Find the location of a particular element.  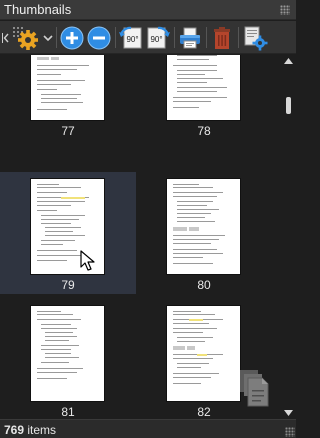

scrollbar-thumb is located at coordinates (288, 105).